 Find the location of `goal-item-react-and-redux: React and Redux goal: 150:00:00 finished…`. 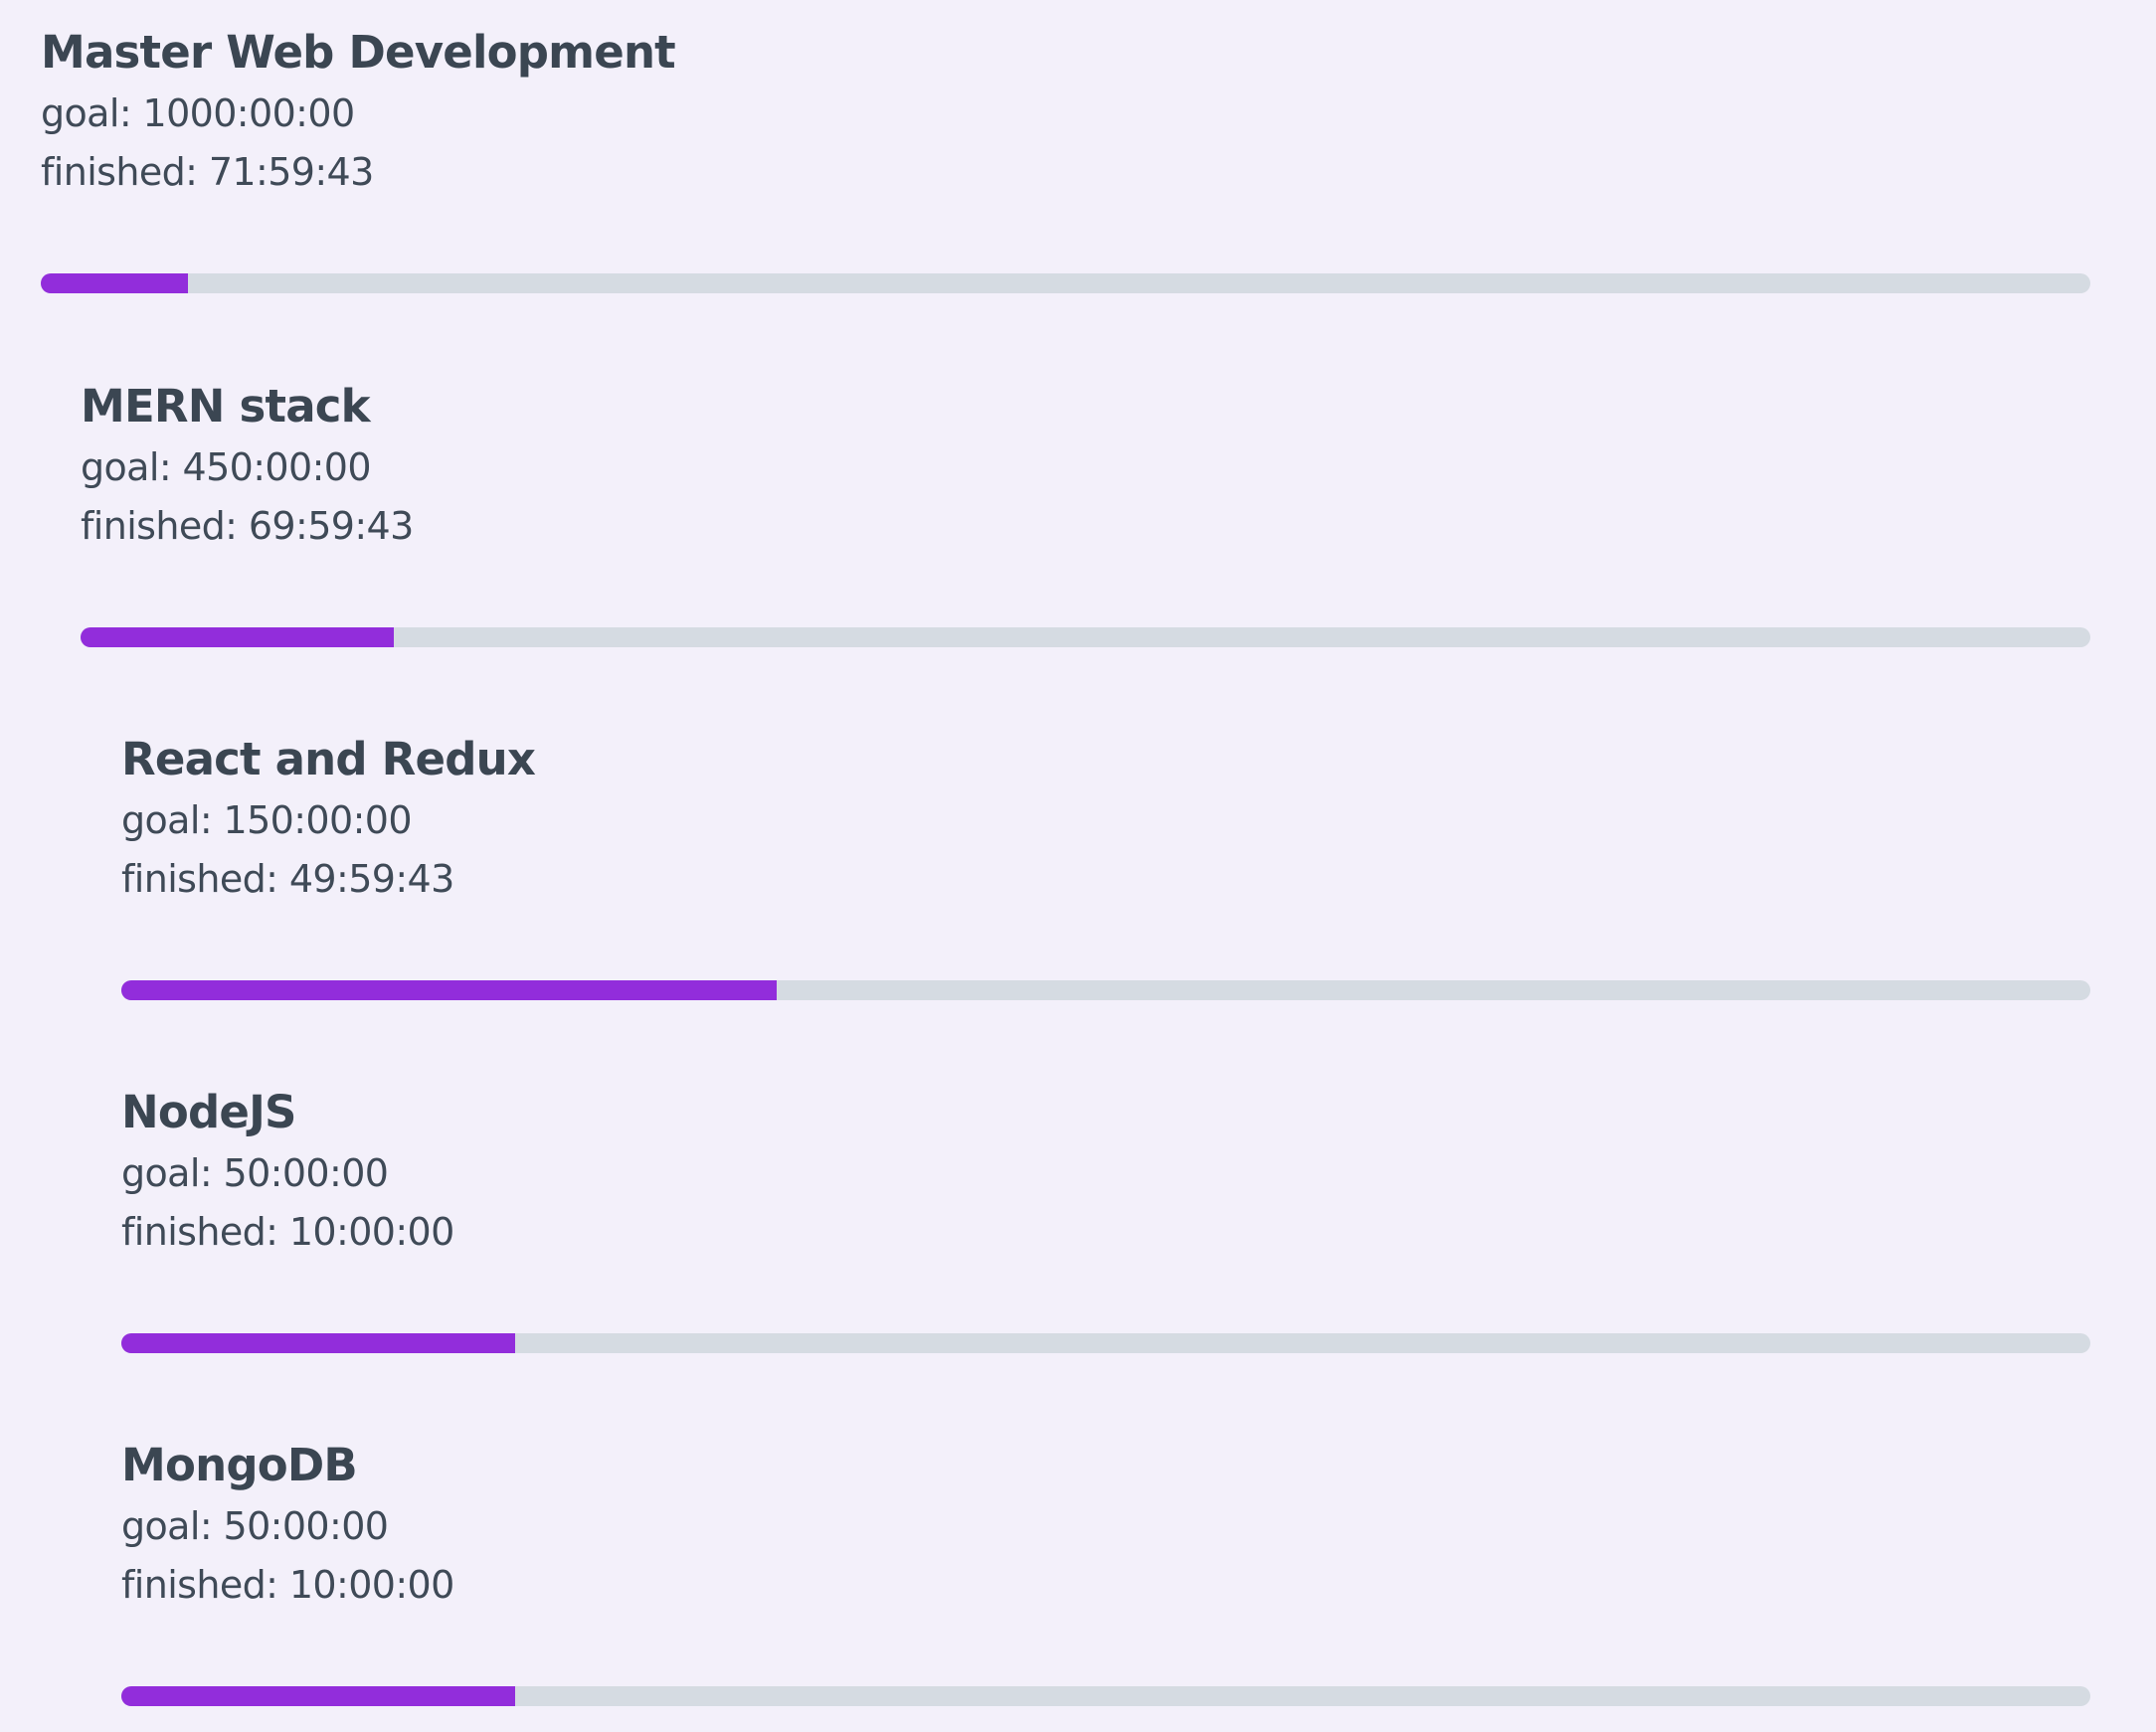

goal-item-react-and-redux: React and Redux goal: 150:00:00 finished… is located at coordinates (1105, 868).